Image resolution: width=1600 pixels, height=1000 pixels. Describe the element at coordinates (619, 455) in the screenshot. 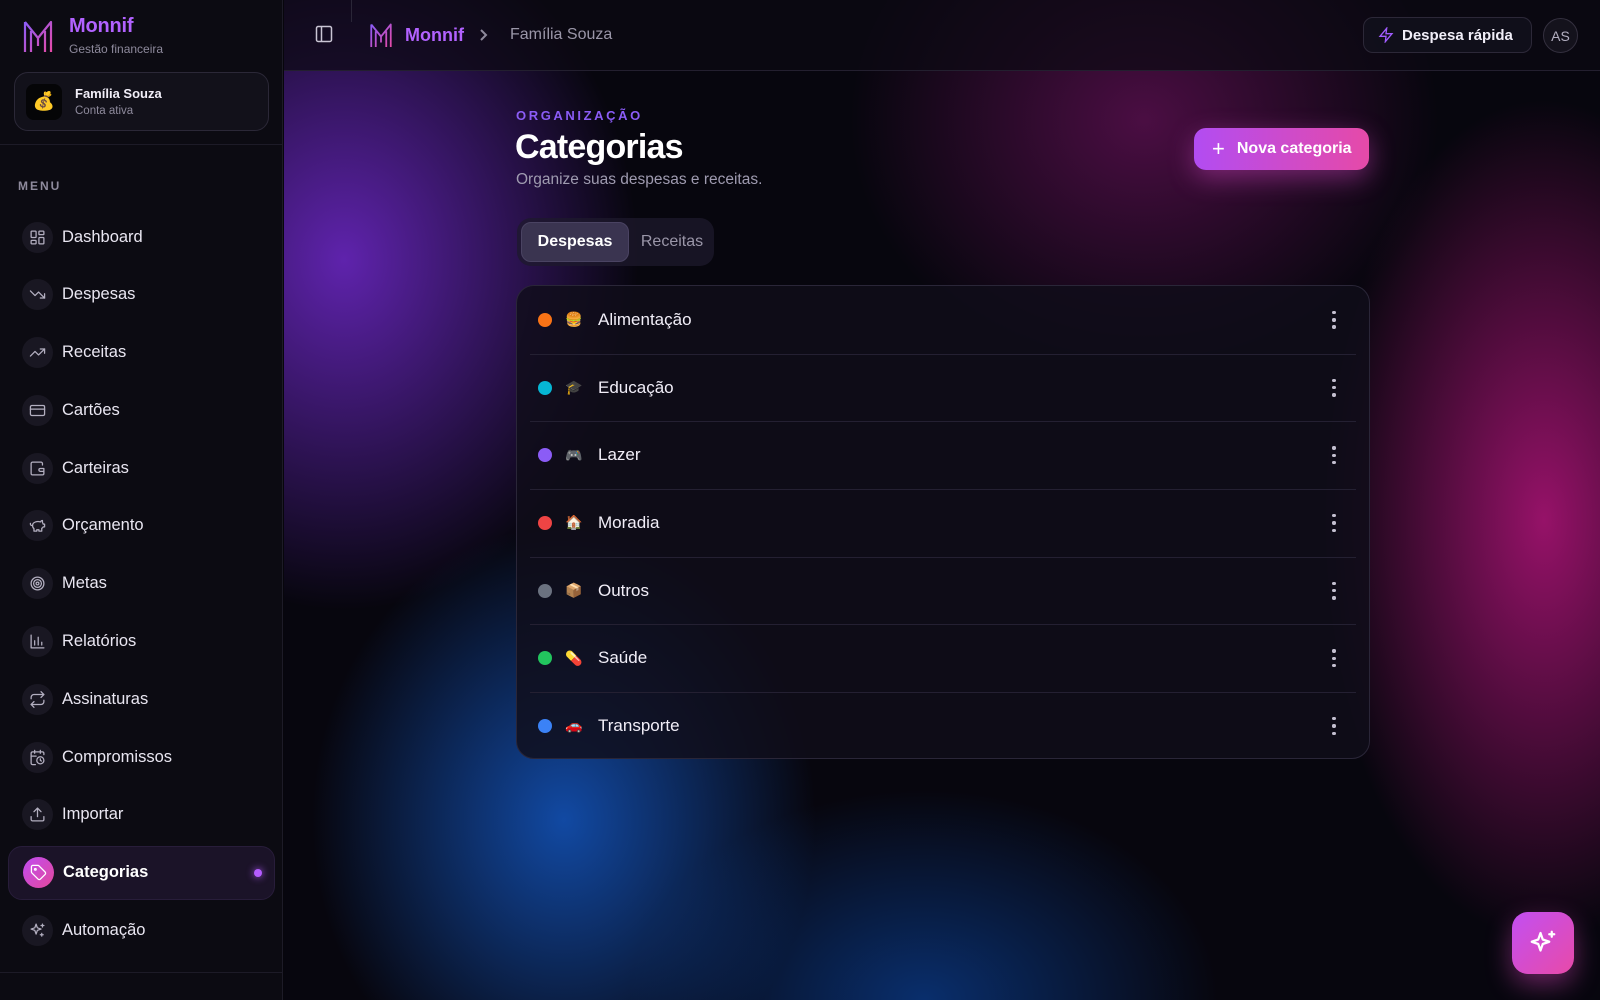

I see `category-name: Lazer` at that location.